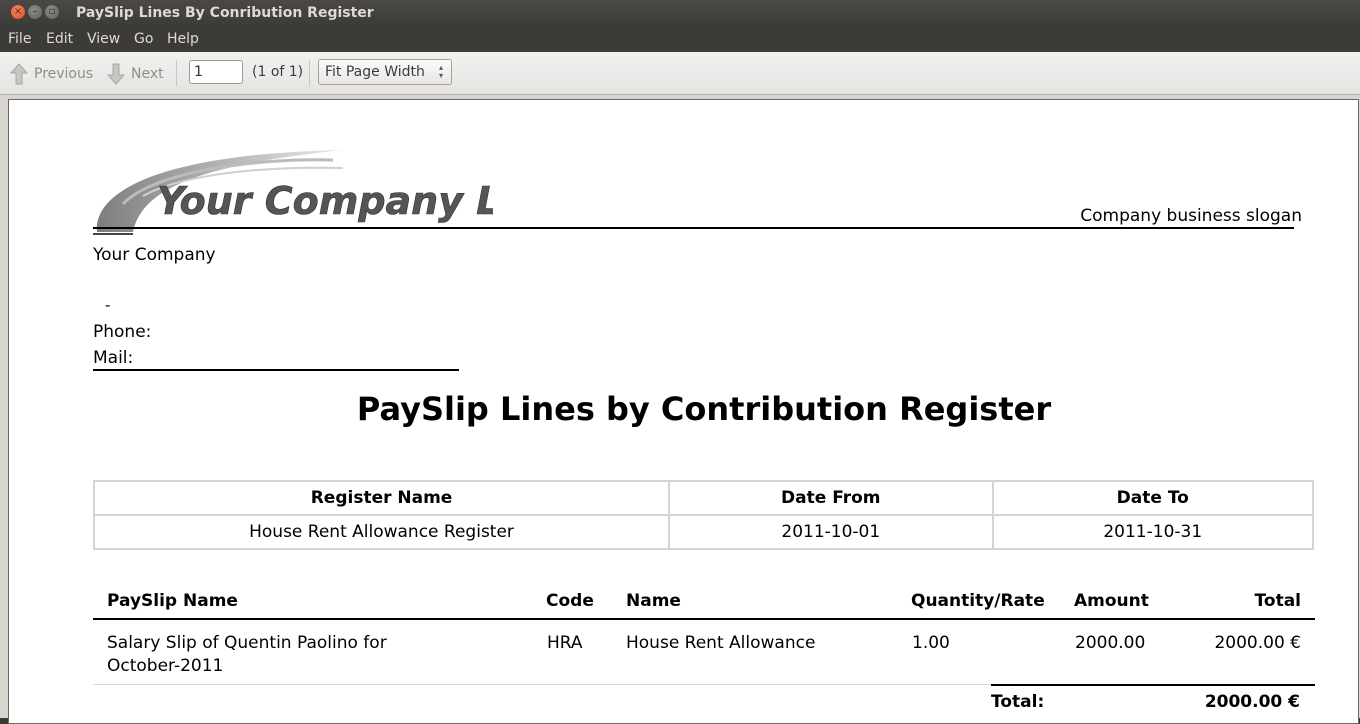 This screenshot has width=1360, height=724. Describe the element at coordinates (1018, 702) in the screenshot. I see `total-label: Total:` at that location.